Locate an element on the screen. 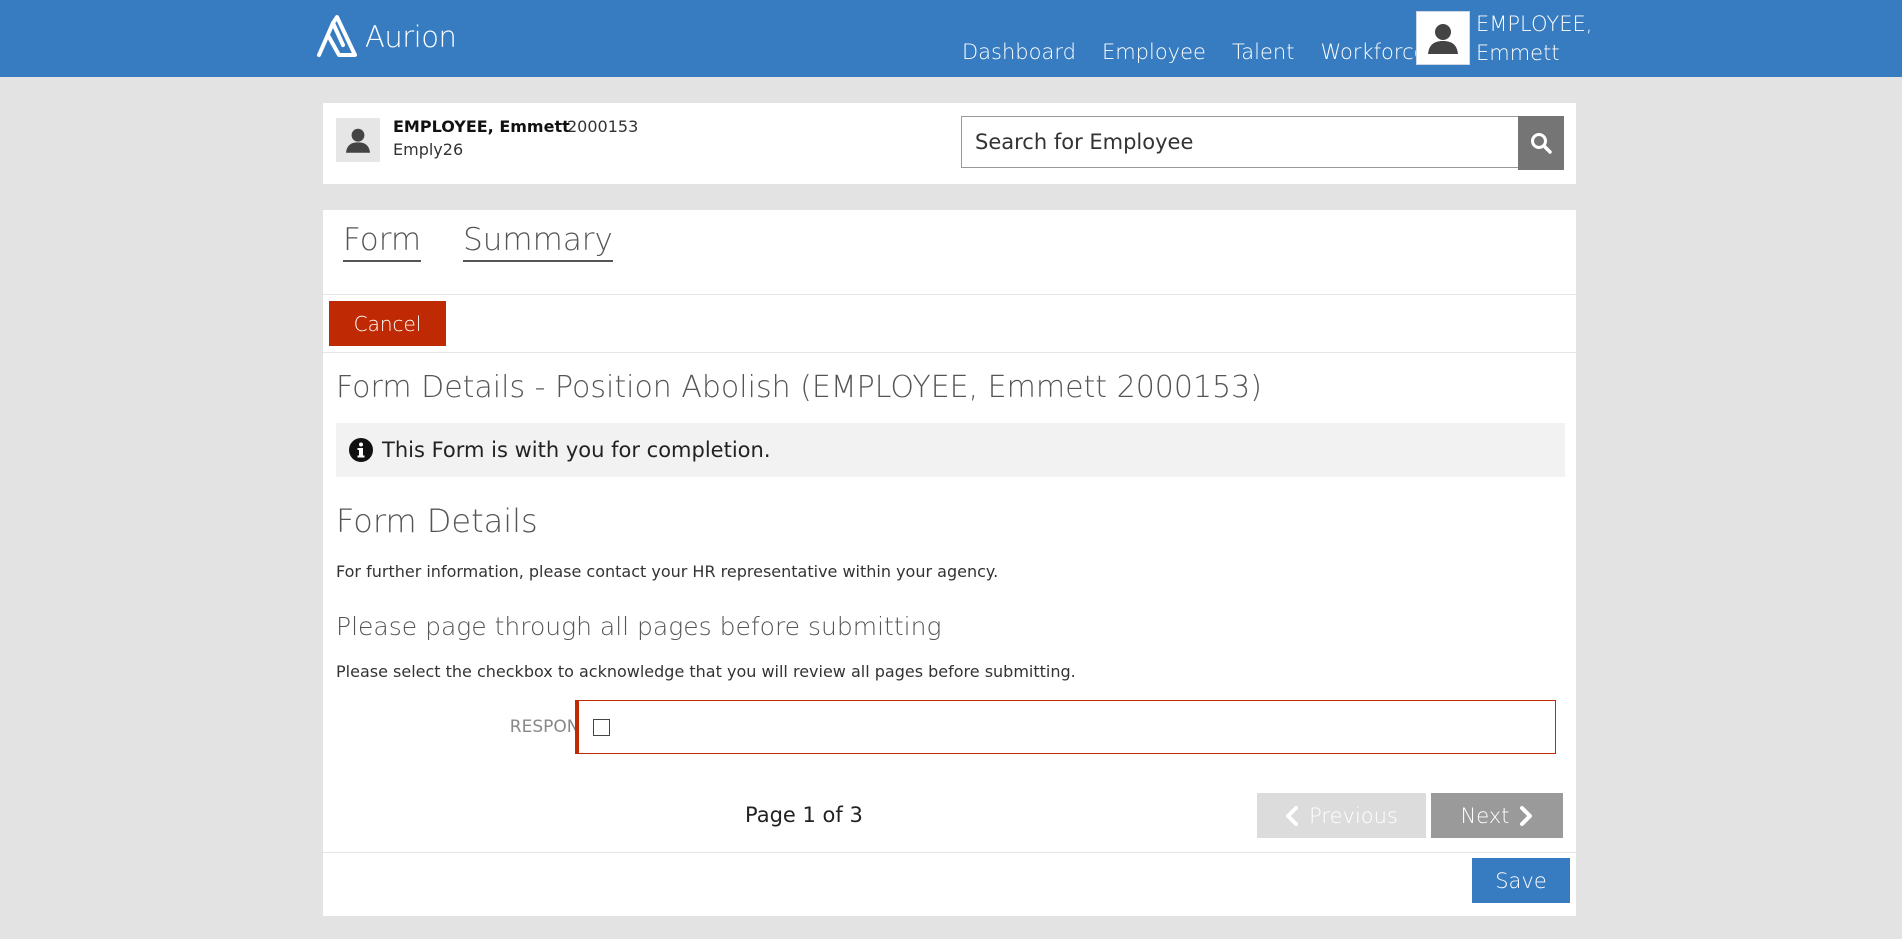 This screenshot has height=939, width=1902. employee-name: EMPLOYEE, Emmett is located at coordinates (481, 126).